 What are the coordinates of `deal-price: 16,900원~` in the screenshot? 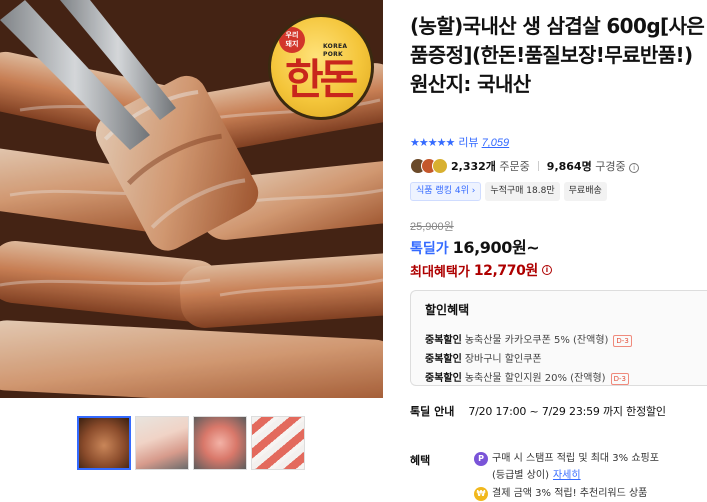 It's located at (496, 247).